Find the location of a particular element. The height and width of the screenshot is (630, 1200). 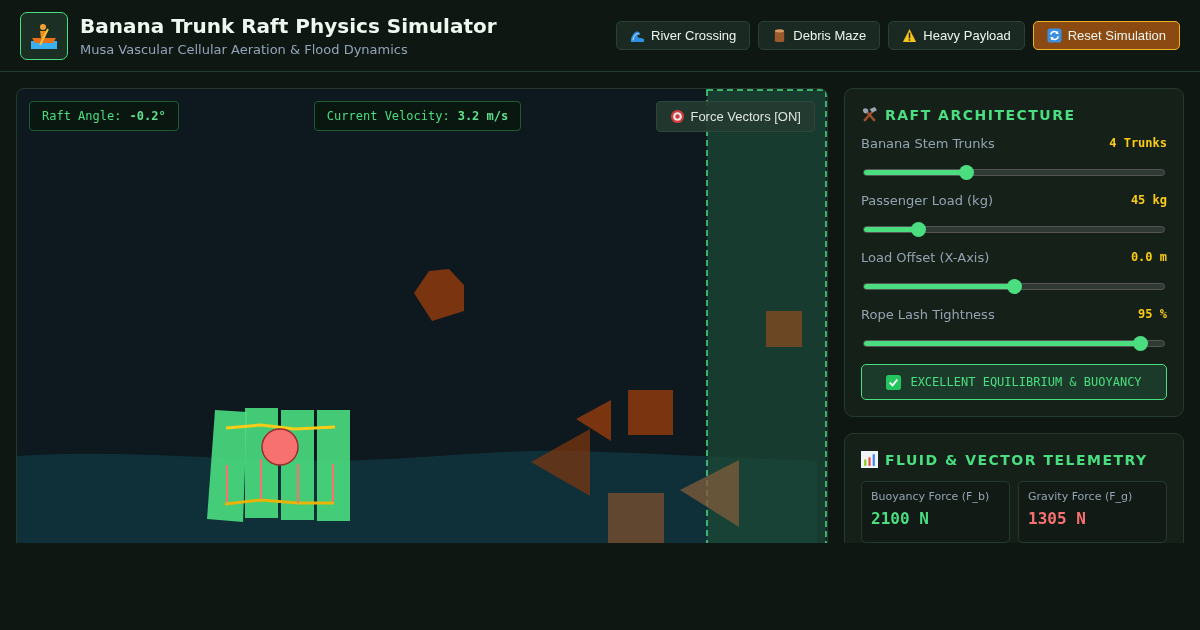

slider-label: Banana Stem Trunks is located at coordinates (928, 143).